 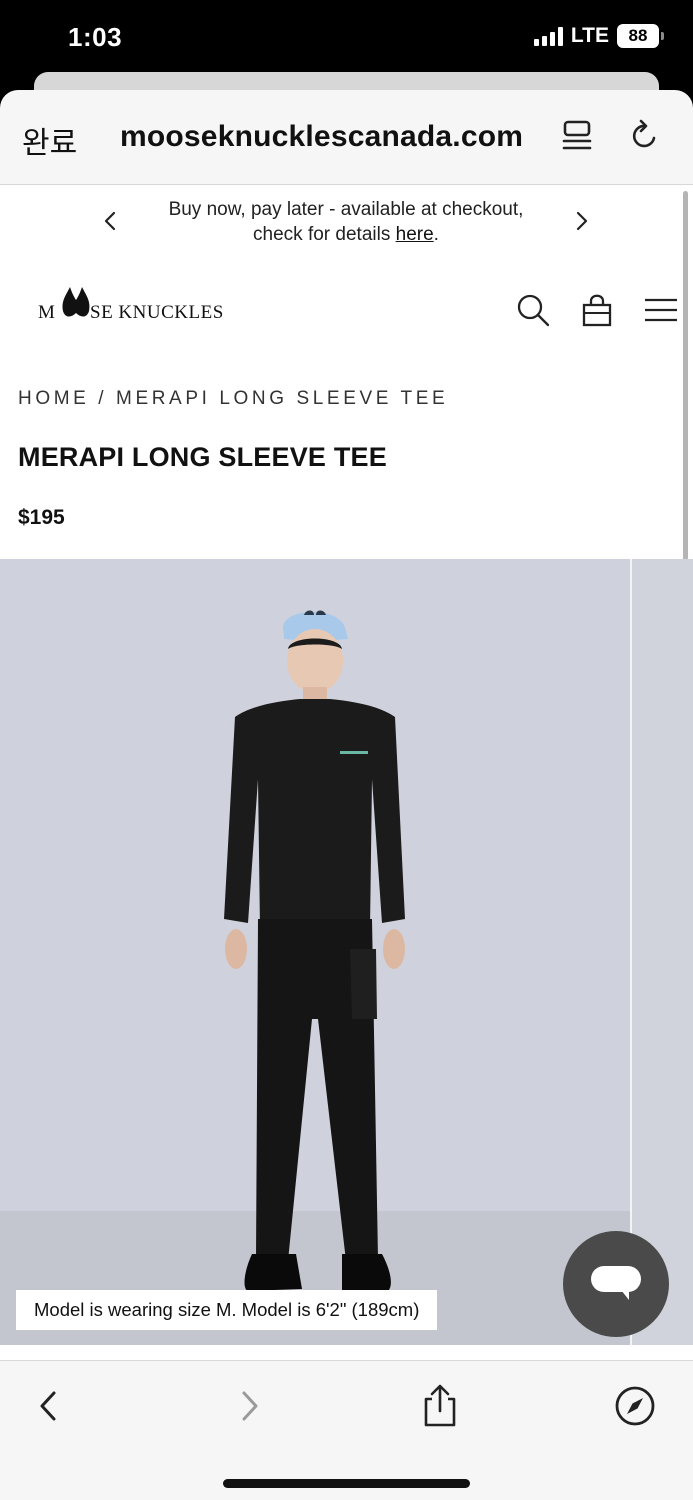 I want to click on forward-icon, so click(x=249, y=1406).